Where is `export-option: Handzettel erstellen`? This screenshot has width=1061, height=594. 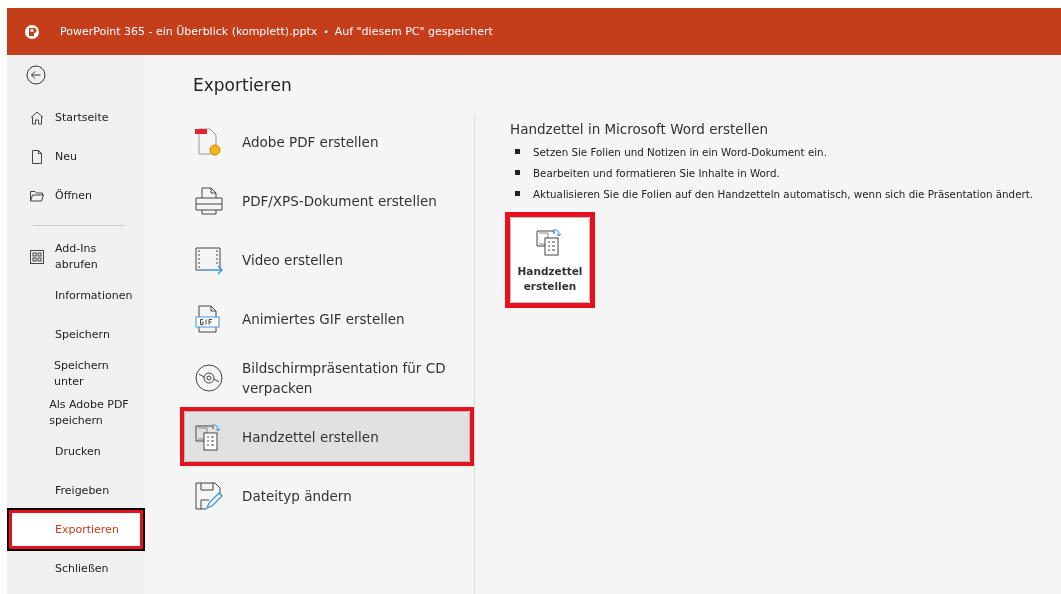
export-option: Handzettel erstellen is located at coordinates (327, 436).